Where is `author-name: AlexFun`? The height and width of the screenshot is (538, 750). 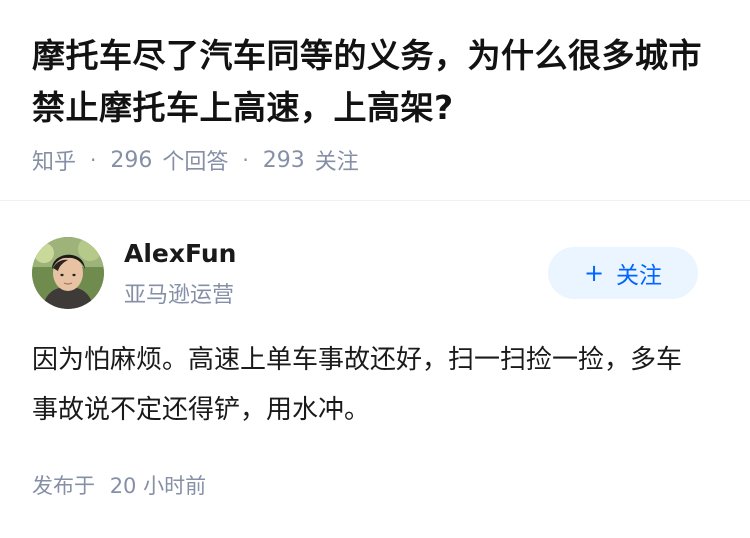
author-name: AlexFun is located at coordinates (180, 253).